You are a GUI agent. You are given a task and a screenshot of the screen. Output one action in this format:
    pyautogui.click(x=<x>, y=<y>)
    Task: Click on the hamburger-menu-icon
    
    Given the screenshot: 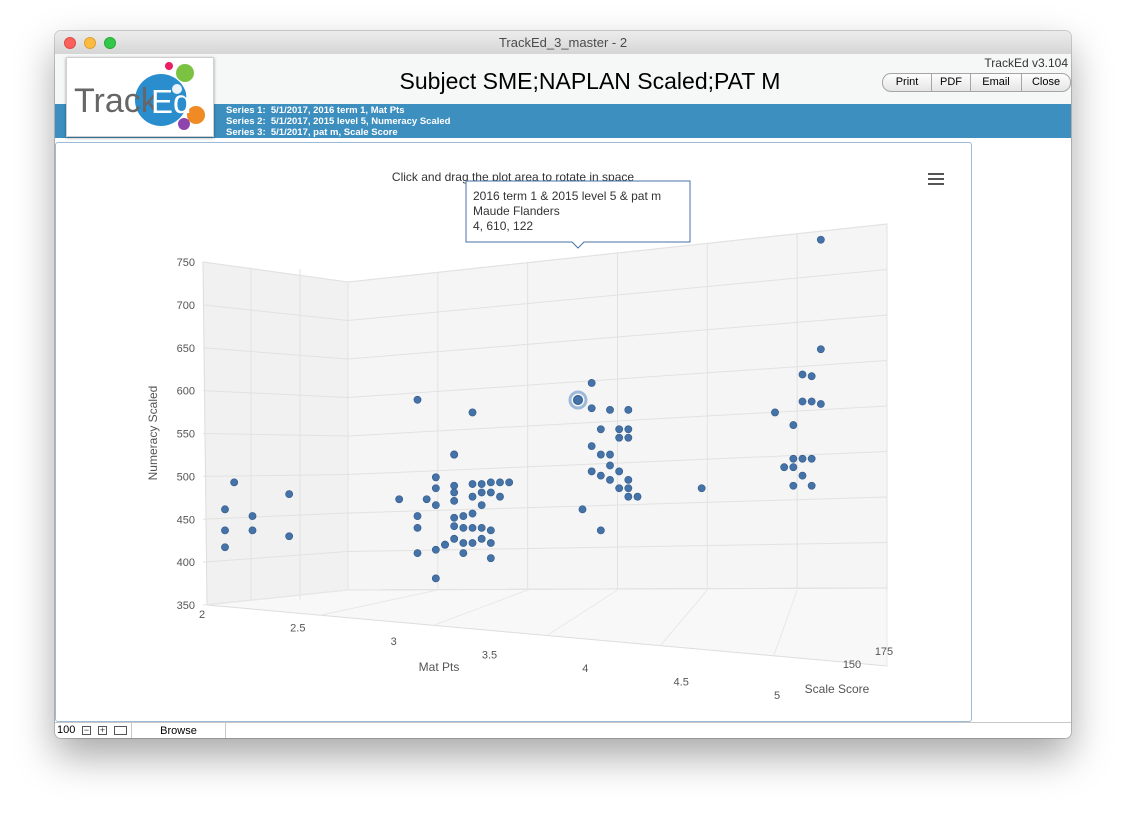 What is the action you would take?
    pyautogui.click(x=936, y=179)
    